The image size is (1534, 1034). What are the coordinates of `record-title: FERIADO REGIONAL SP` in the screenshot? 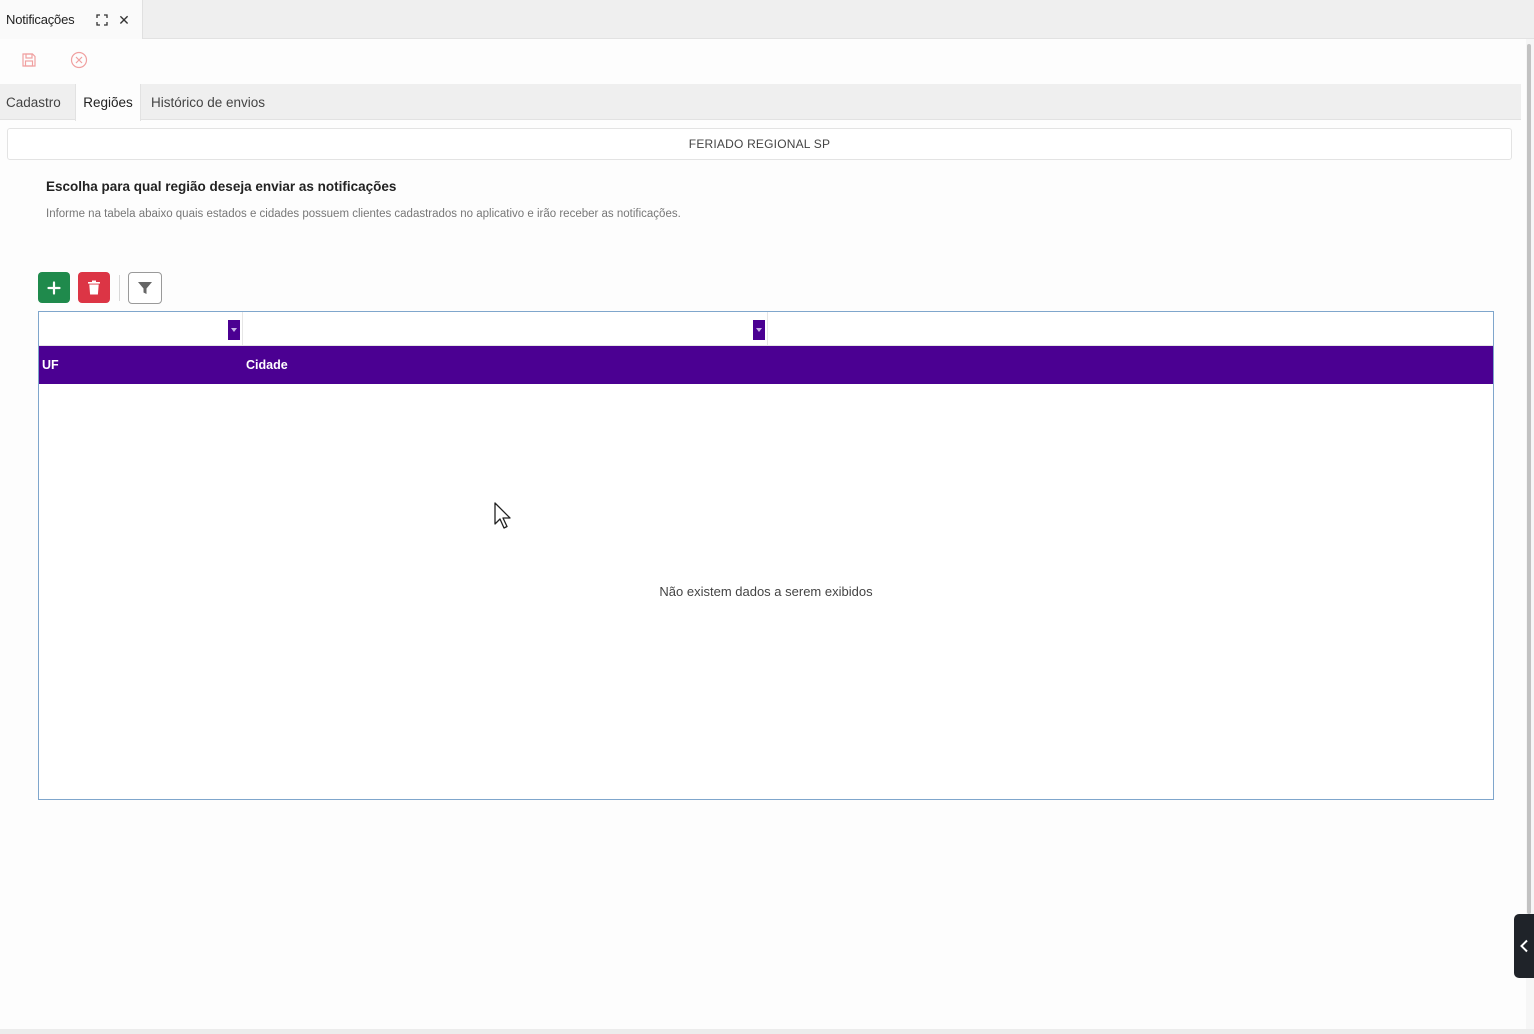 It's located at (759, 144).